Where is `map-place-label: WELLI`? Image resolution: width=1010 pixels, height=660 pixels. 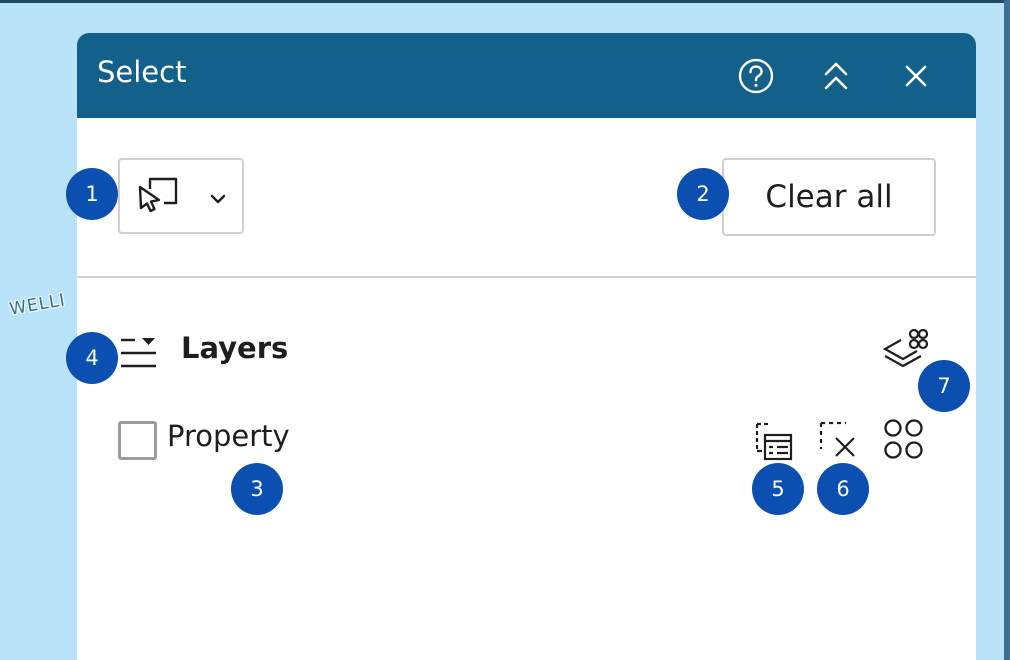 map-place-label: WELLI is located at coordinates (38, 305).